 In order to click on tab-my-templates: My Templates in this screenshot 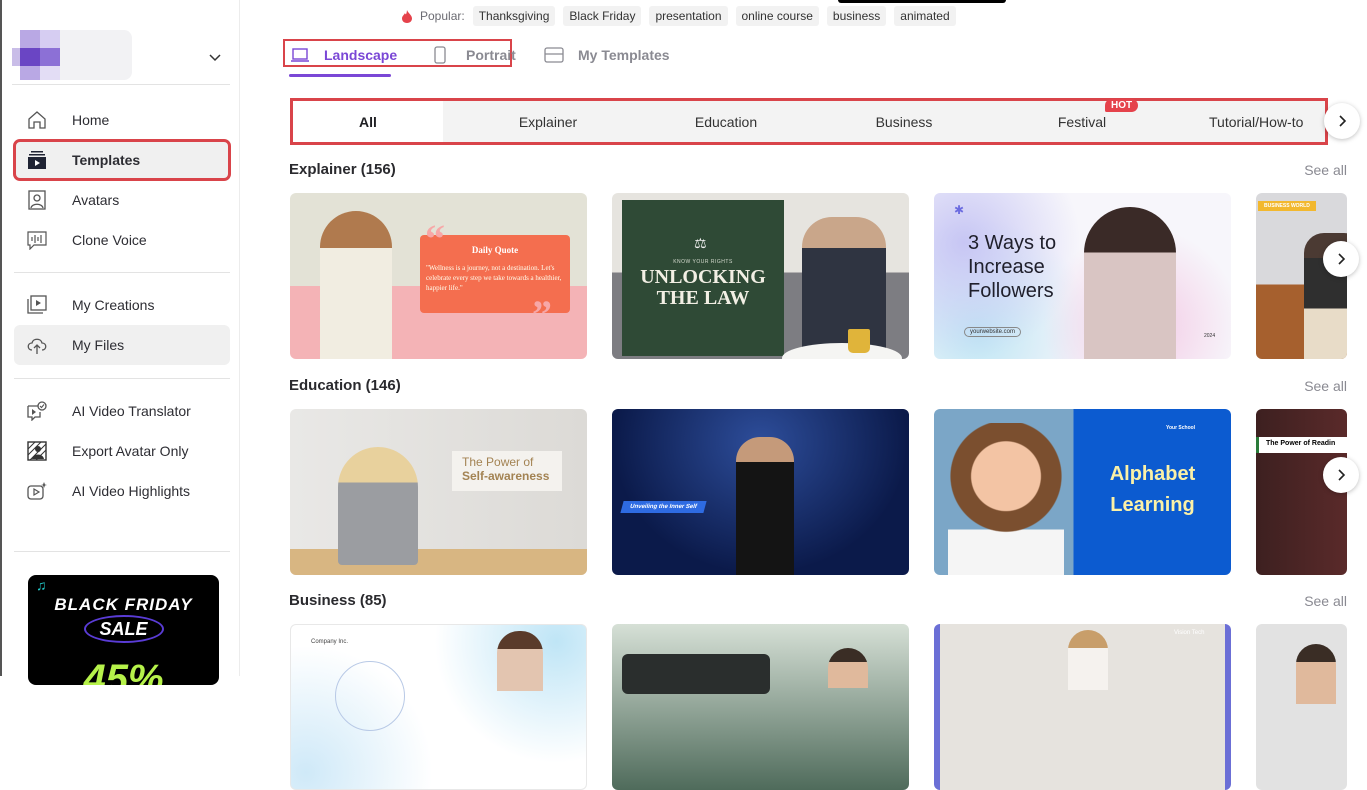, I will do `click(607, 55)`.